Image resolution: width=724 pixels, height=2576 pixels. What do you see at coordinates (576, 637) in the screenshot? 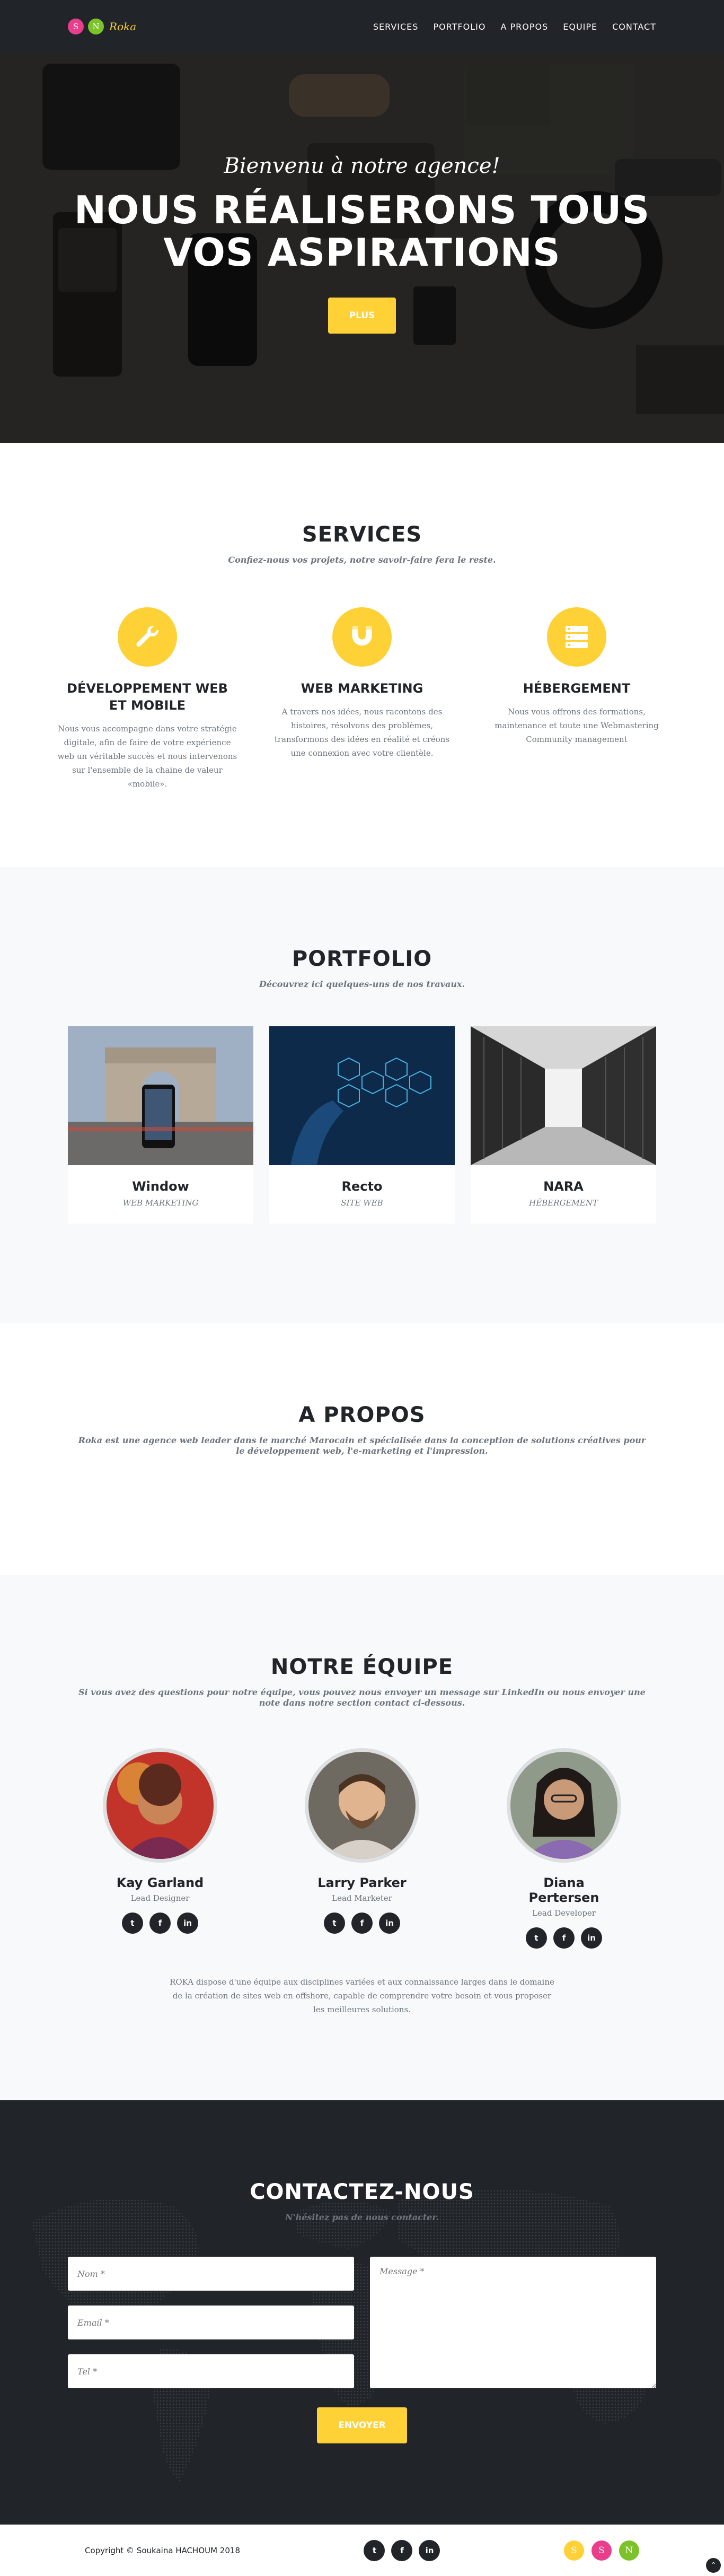
I see `server-icon` at bounding box center [576, 637].